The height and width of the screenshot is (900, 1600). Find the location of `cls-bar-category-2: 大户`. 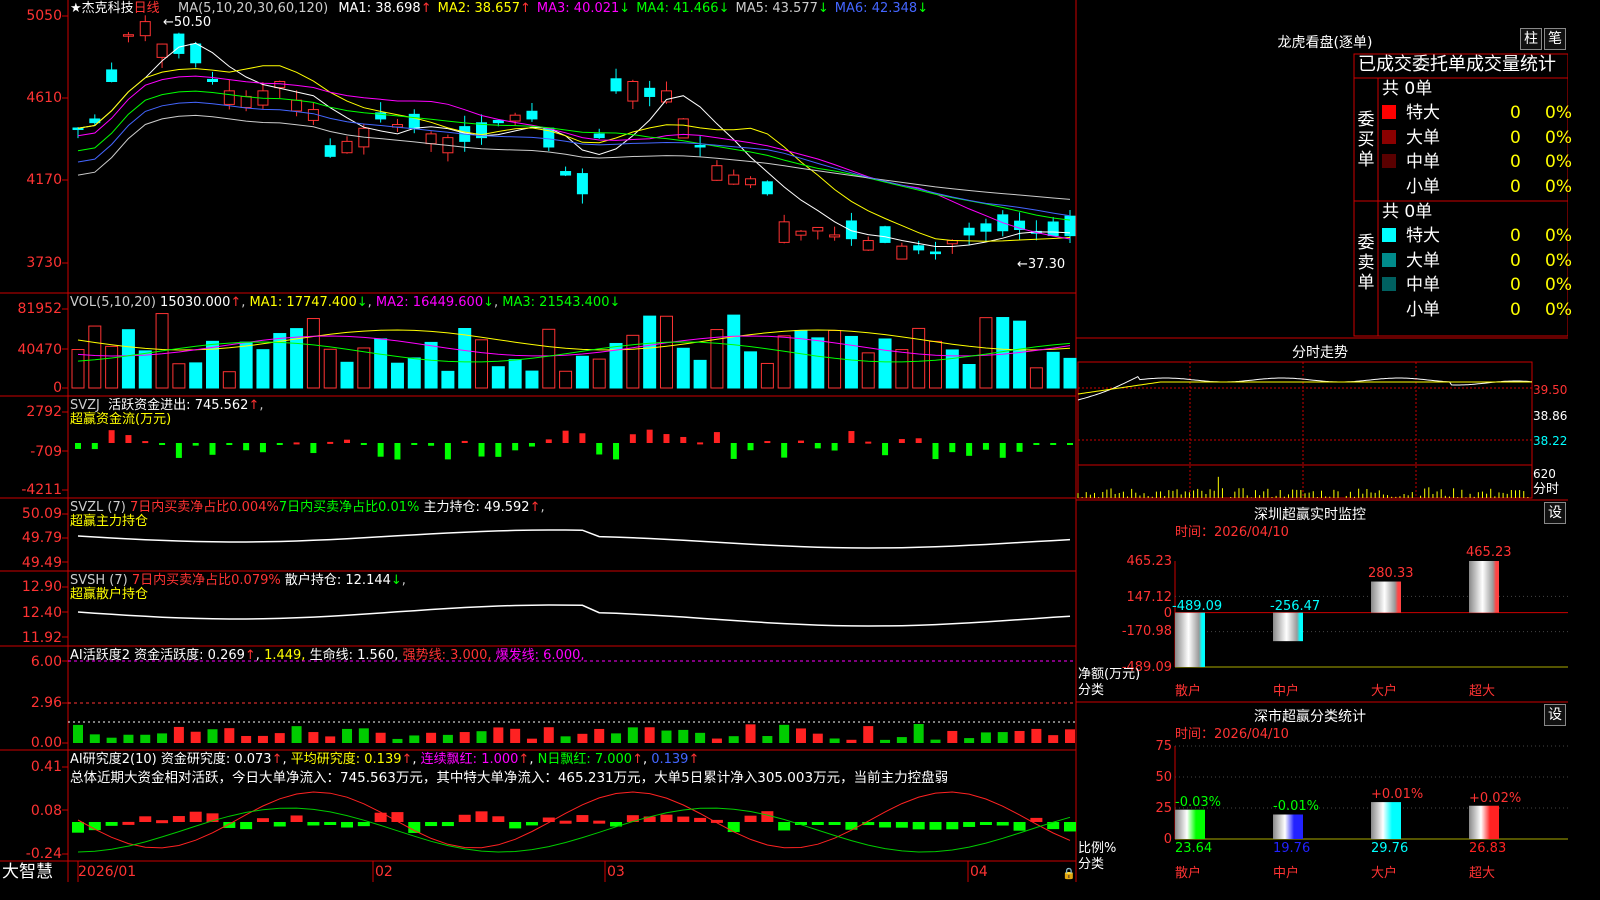

cls-bar-category-2: 大户 is located at coordinates (1384, 873).